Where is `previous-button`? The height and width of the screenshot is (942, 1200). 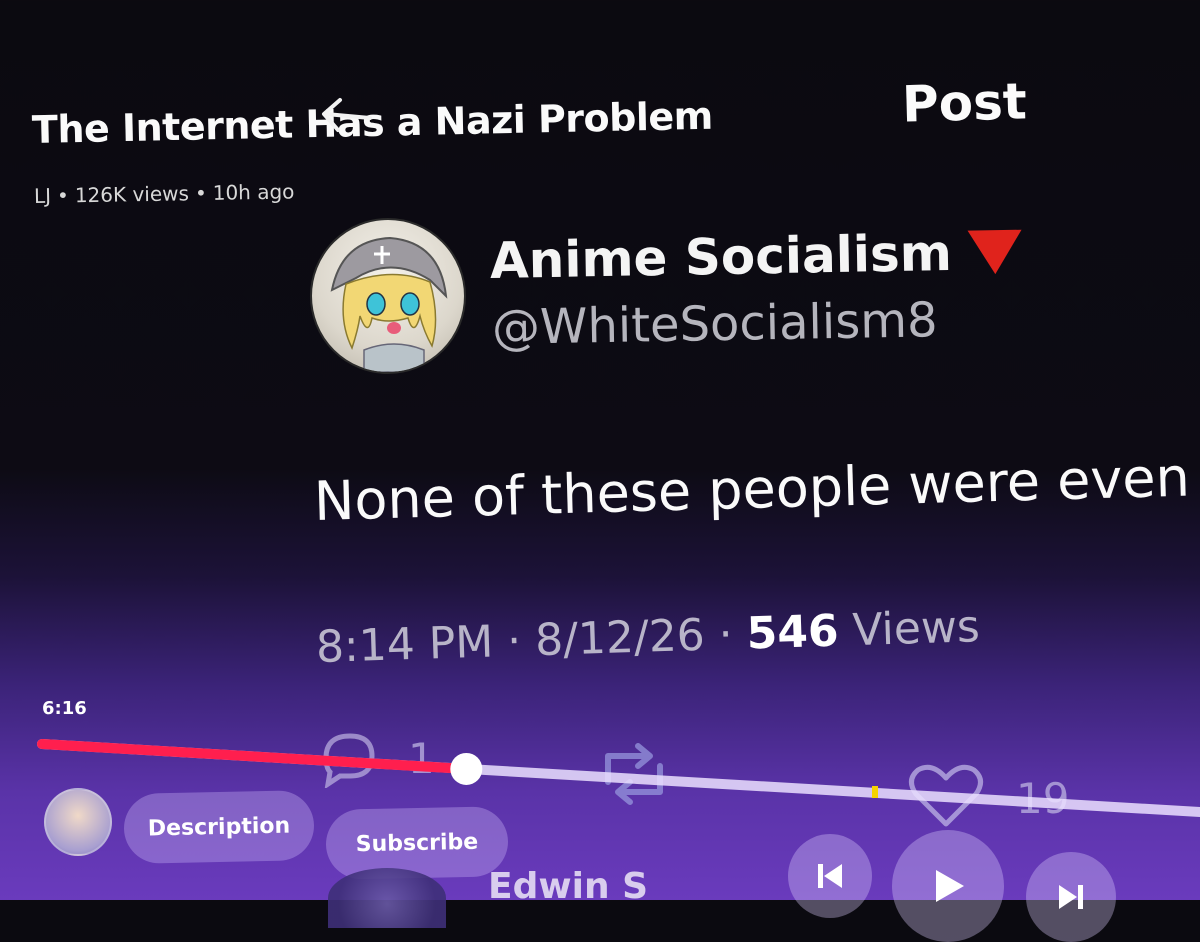
previous-button is located at coordinates (830, 876).